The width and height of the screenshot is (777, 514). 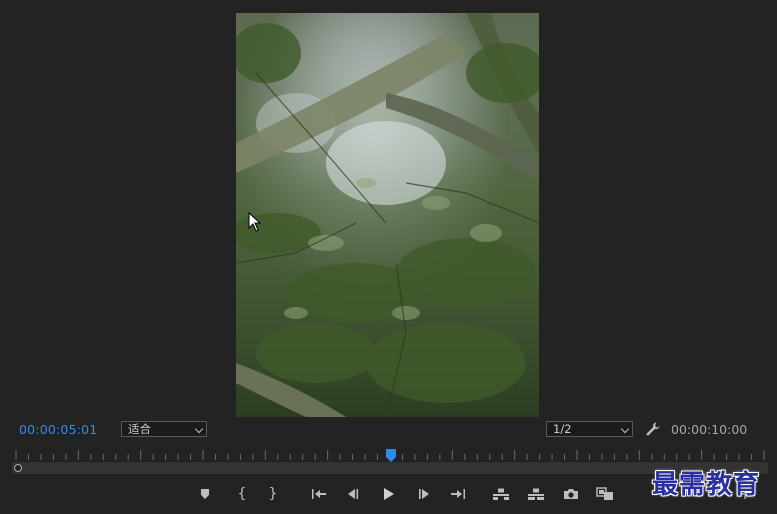 I want to click on play-button, so click(x=388, y=494).